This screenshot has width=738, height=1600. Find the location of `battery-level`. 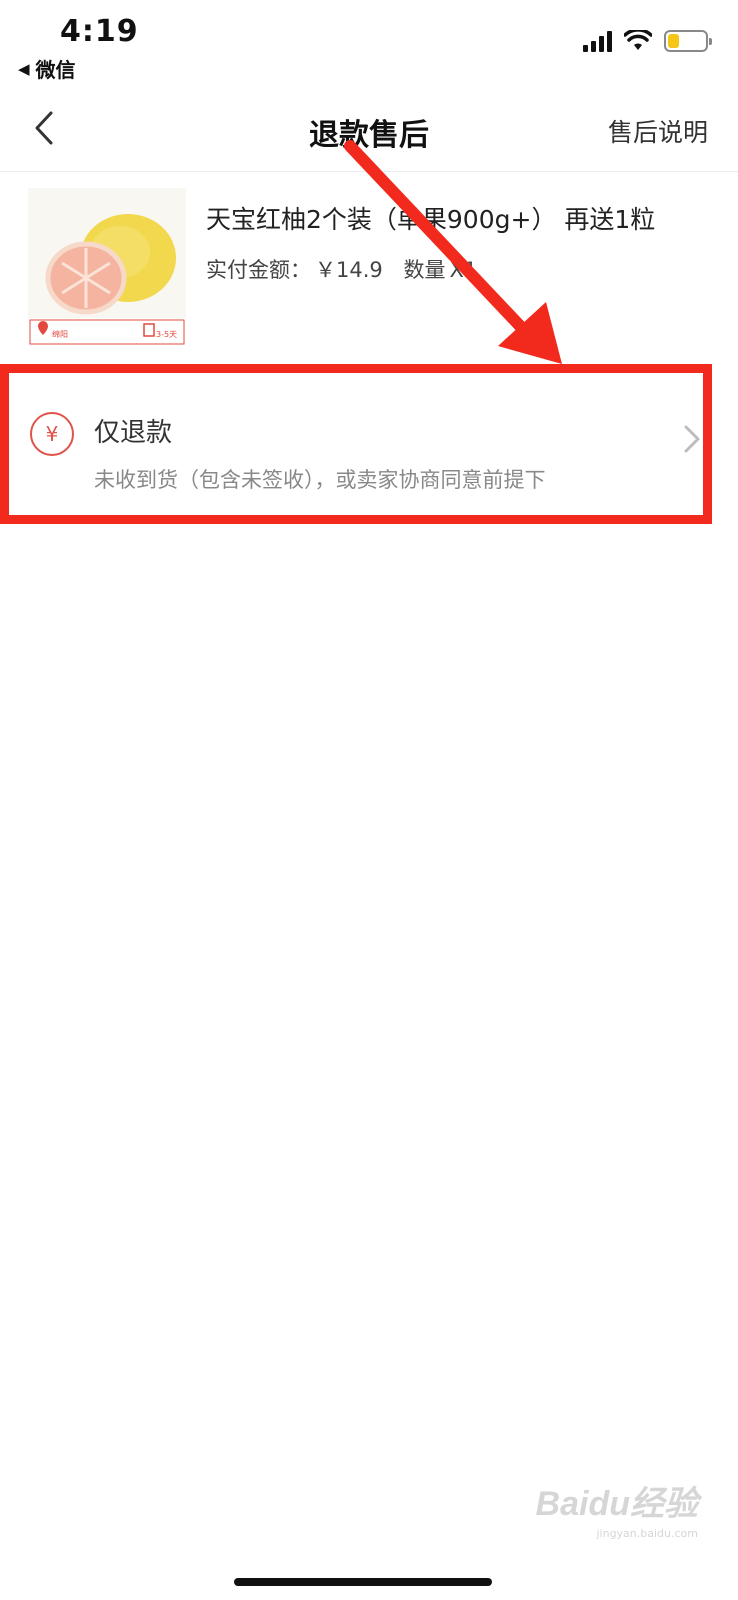

battery-level is located at coordinates (673, 41).